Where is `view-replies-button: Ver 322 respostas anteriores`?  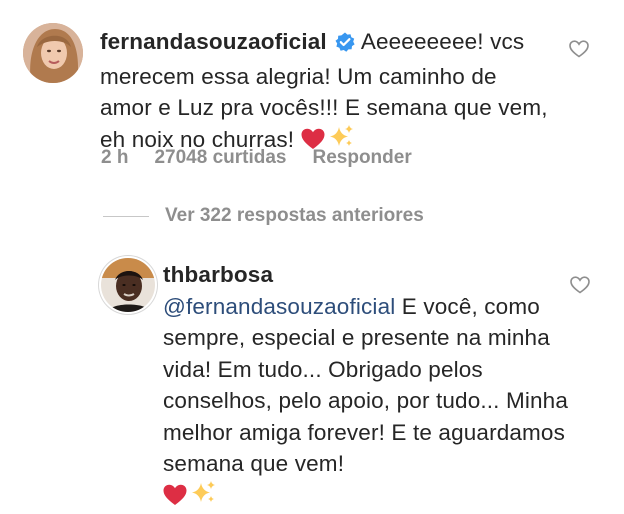
view-replies-button: Ver 322 respostas anteriores is located at coordinates (263, 216).